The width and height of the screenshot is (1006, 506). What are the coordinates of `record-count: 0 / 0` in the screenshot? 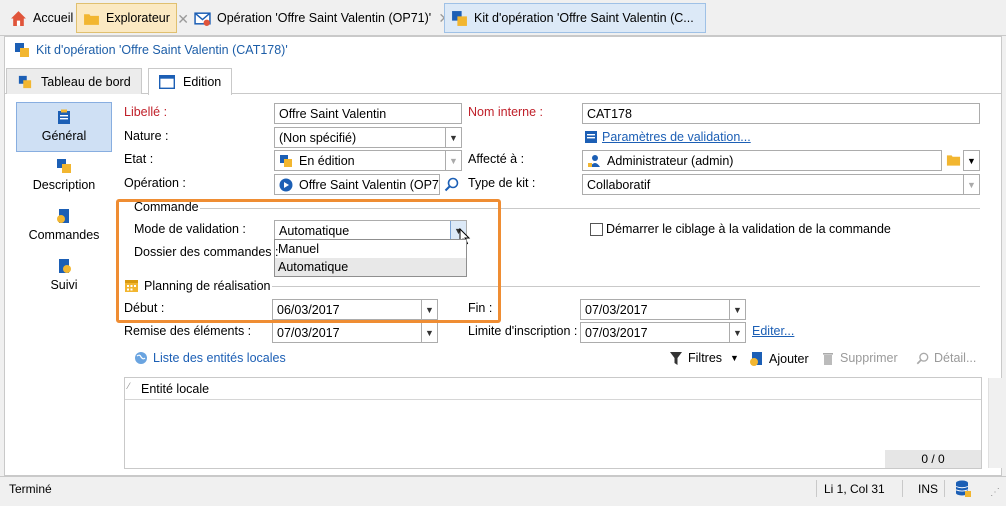 It's located at (933, 459).